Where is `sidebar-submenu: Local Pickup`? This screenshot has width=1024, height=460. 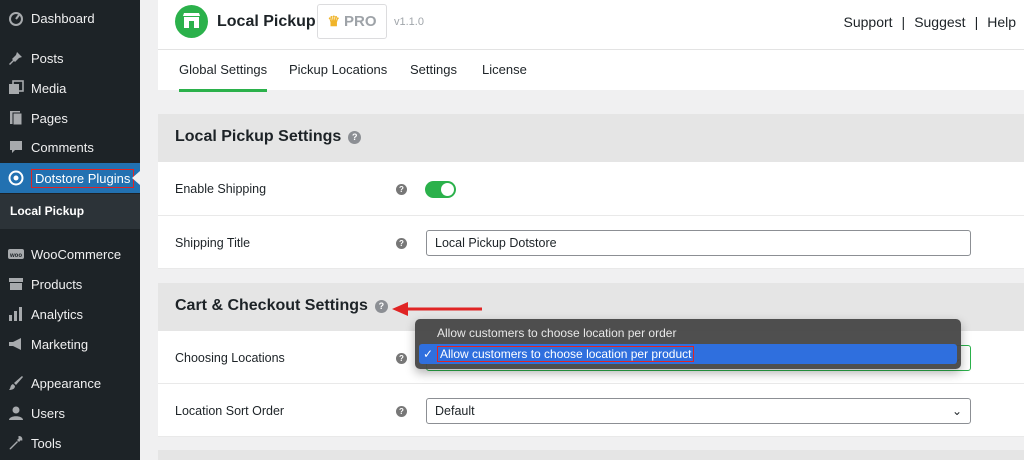 sidebar-submenu: Local Pickup is located at coordinates (70, 211).